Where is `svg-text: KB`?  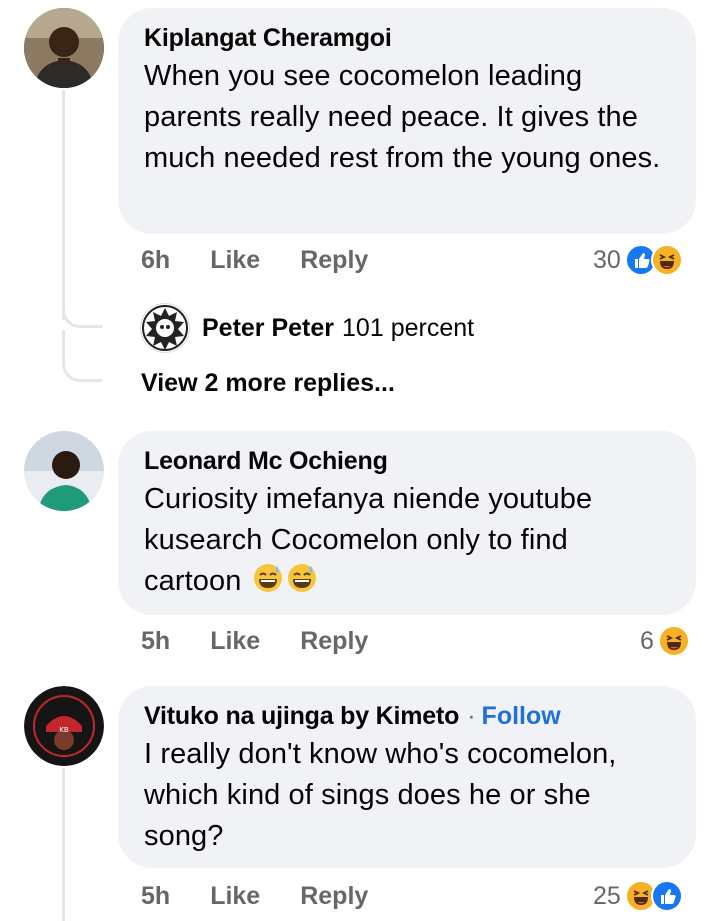 svg-text: KB is located at coordinates (64, 730).